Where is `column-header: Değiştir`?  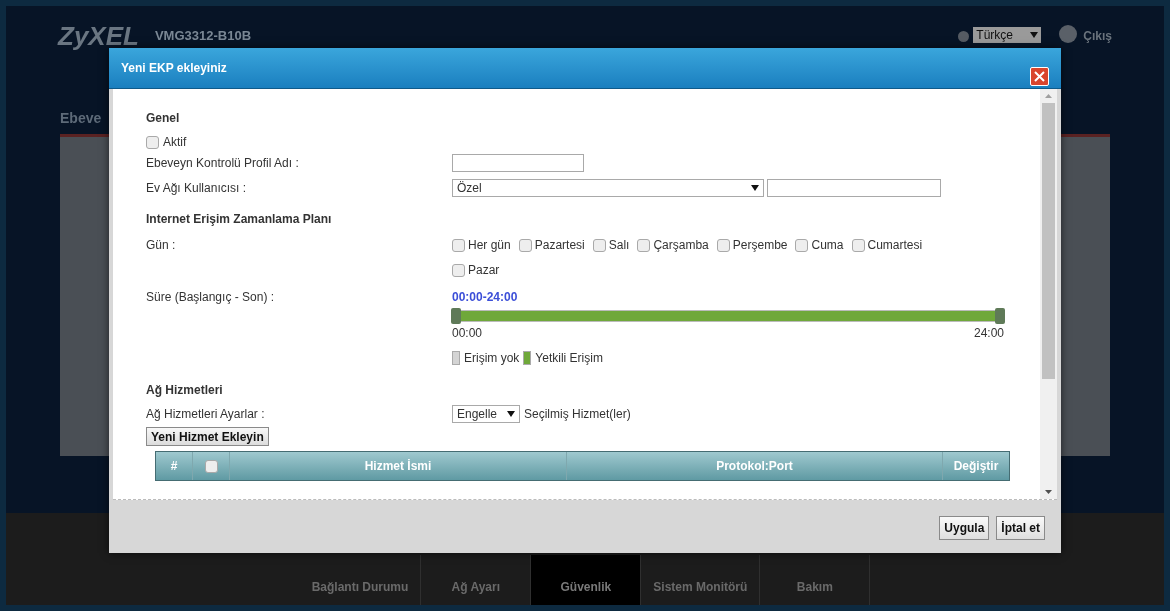 column-header: Değiştir is located at coordinates (976, 466).